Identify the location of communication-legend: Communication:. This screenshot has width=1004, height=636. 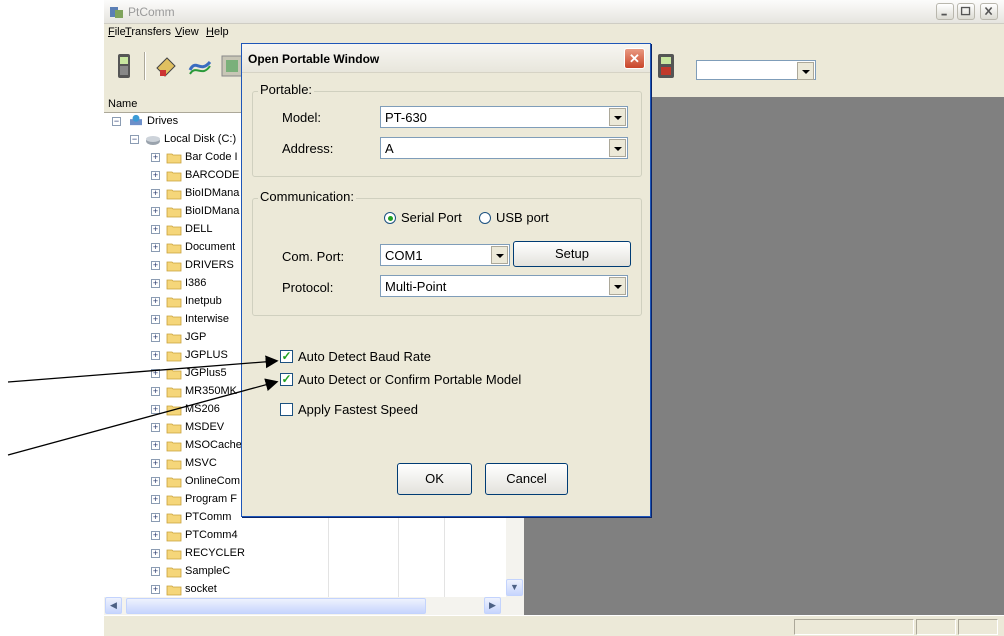
(307, 196).